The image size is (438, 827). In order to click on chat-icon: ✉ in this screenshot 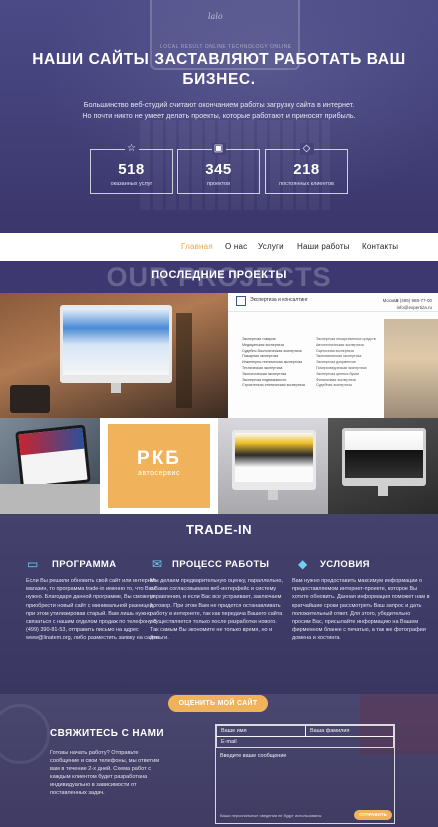, I will do `click(157, 564)`.